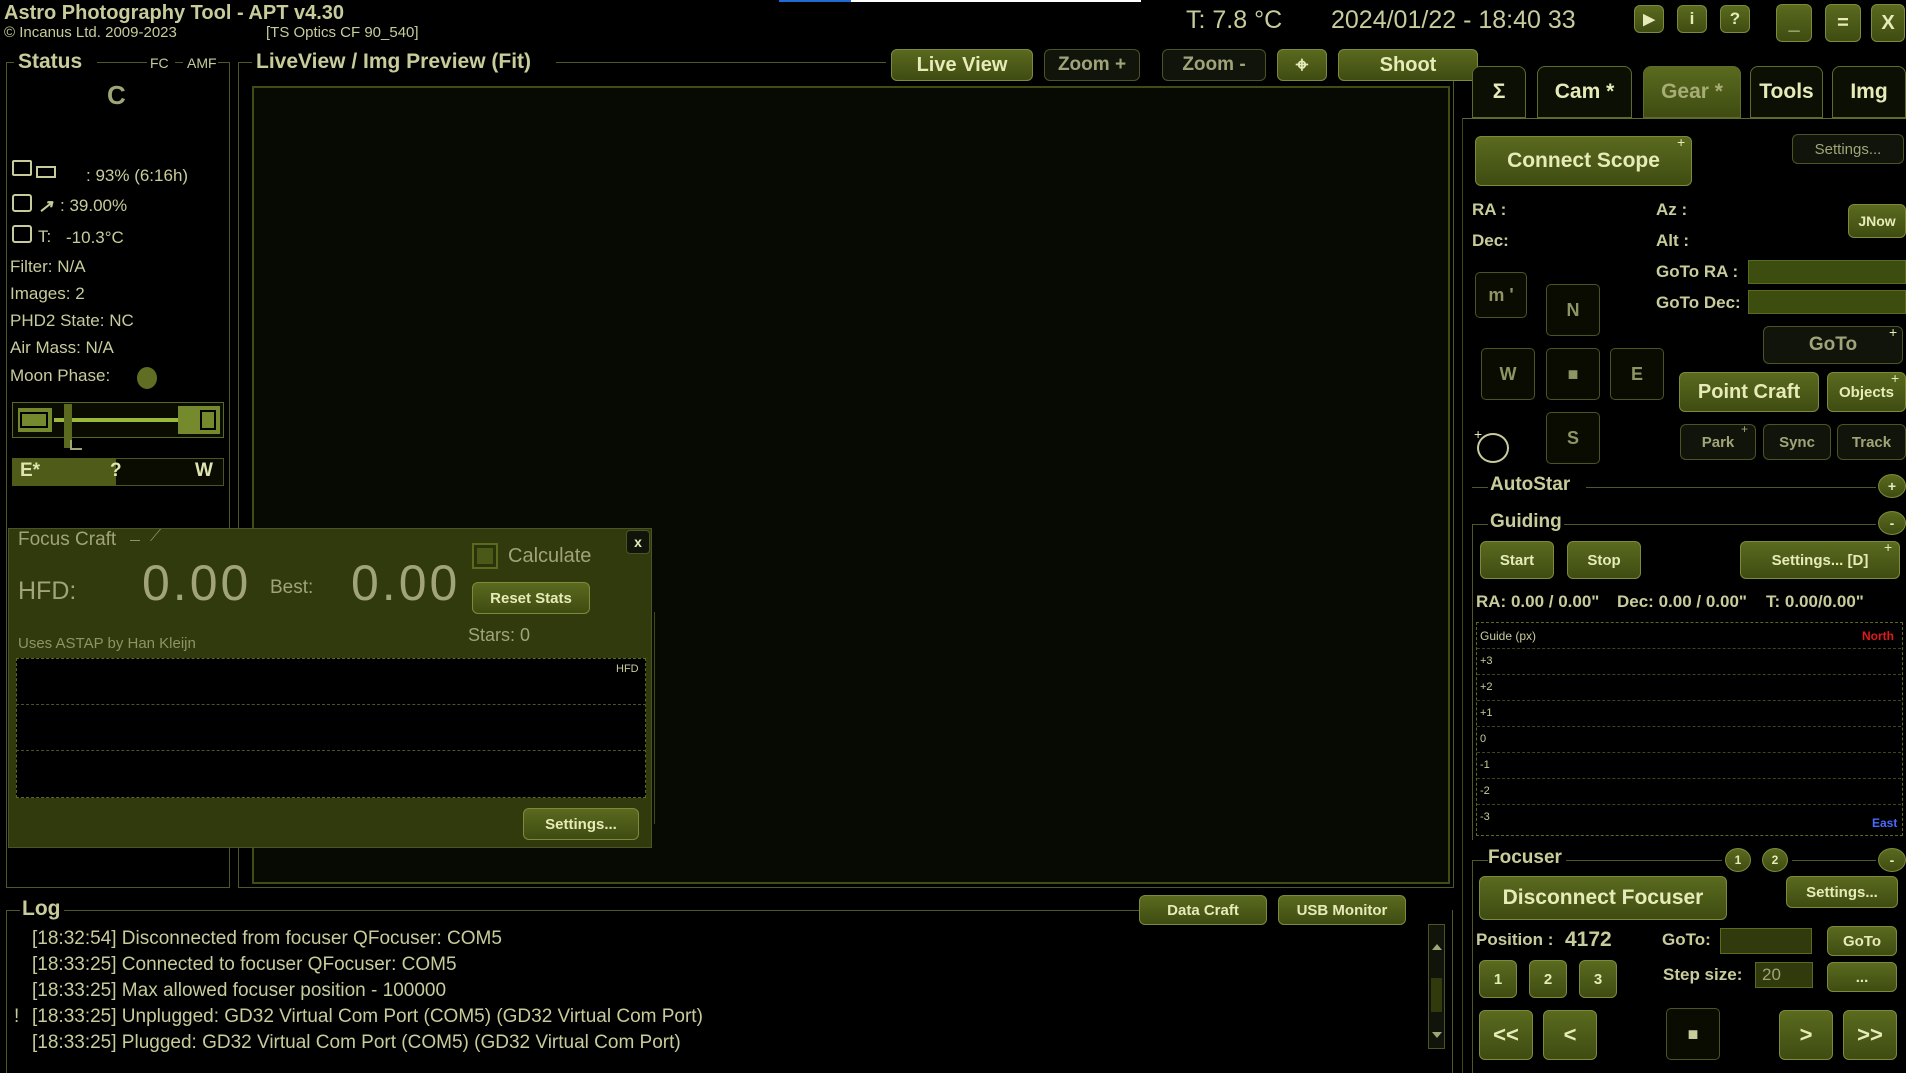 This screenshot has width=1906, height=1073. I want to click on track-button: Track, so click(1871, 442).